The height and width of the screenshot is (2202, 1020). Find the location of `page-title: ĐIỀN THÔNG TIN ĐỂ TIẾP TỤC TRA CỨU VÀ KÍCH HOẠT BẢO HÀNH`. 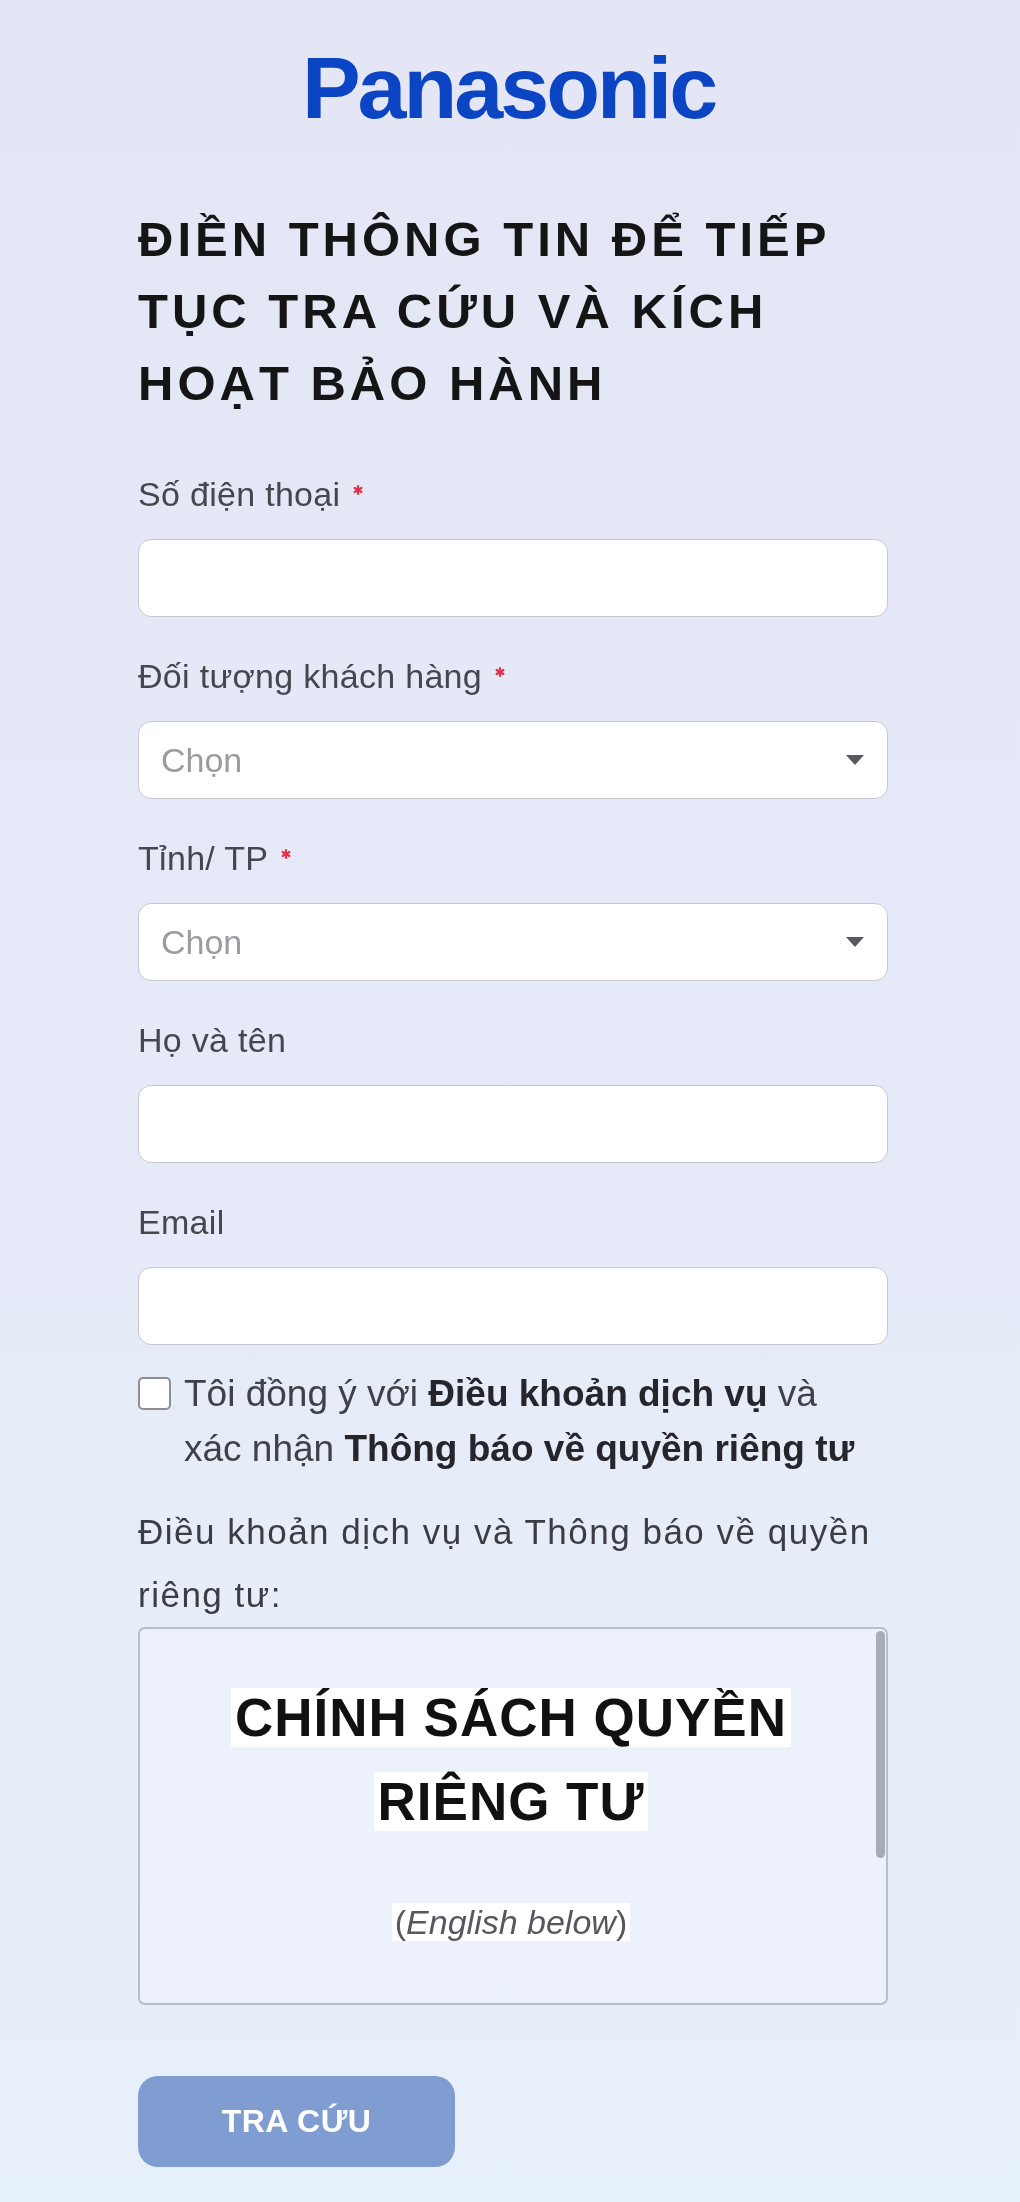

page-title: ĐIỀN THÔNG TIN ĐỂ TIẾP TỤC TRA CỨU VÀ KÍCH HOẠT BẢO HÀNH is located at coordinates (484, 311).